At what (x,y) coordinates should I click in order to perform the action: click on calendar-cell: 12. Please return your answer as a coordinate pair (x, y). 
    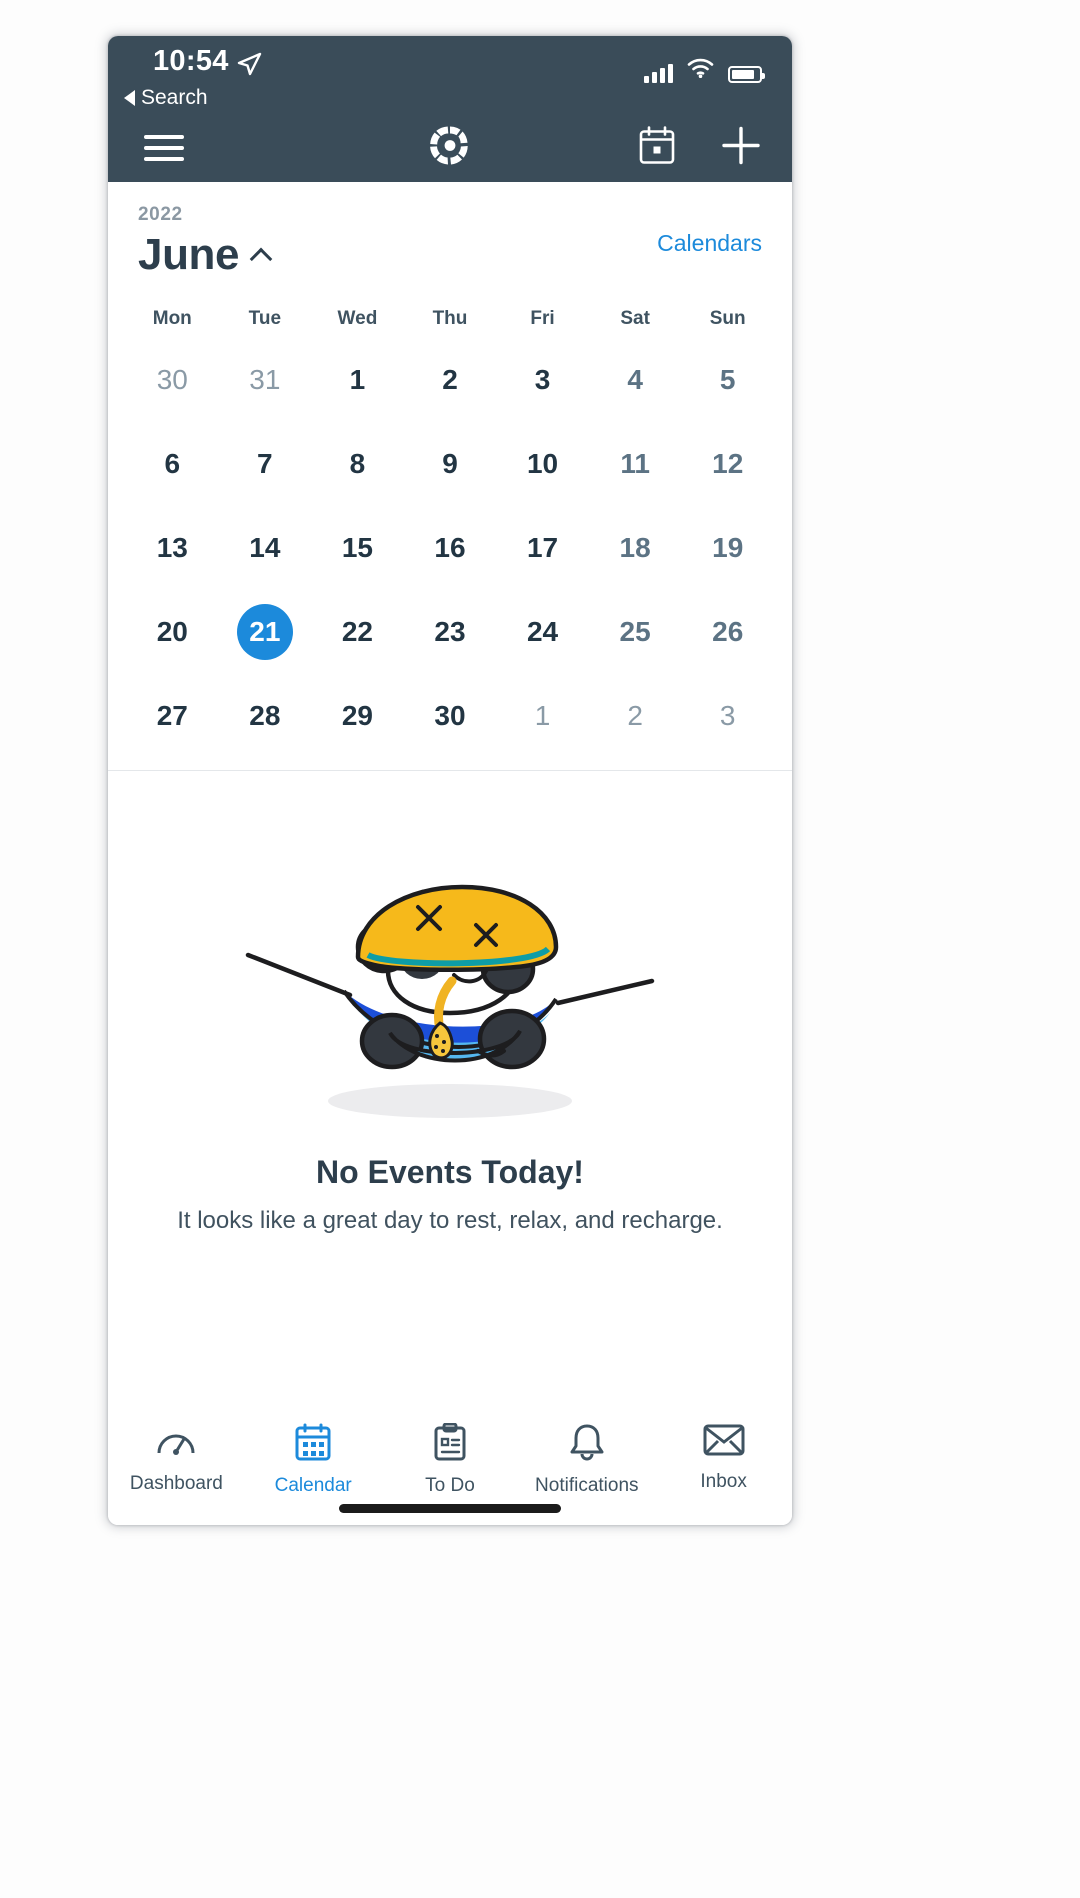
    Looking at the image, I should click on (727, 464).